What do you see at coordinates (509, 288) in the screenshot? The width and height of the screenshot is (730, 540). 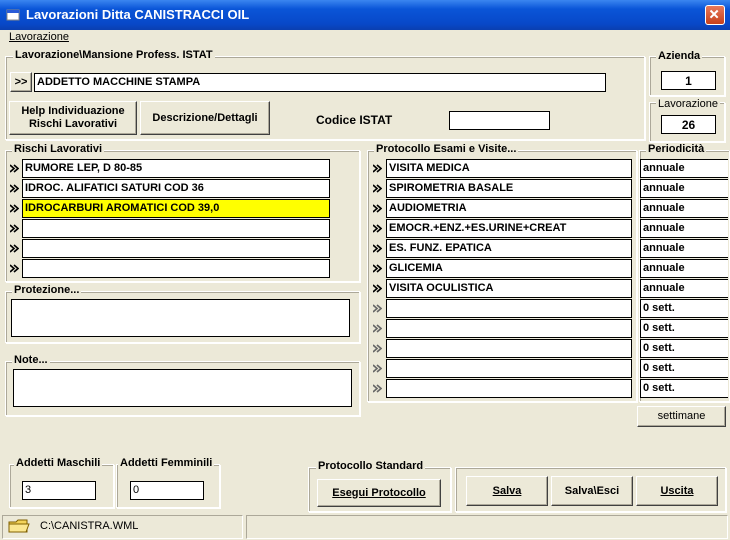 I see `protocollo-row: VISITA OCULISTICA` at bounding box center [509, 288].